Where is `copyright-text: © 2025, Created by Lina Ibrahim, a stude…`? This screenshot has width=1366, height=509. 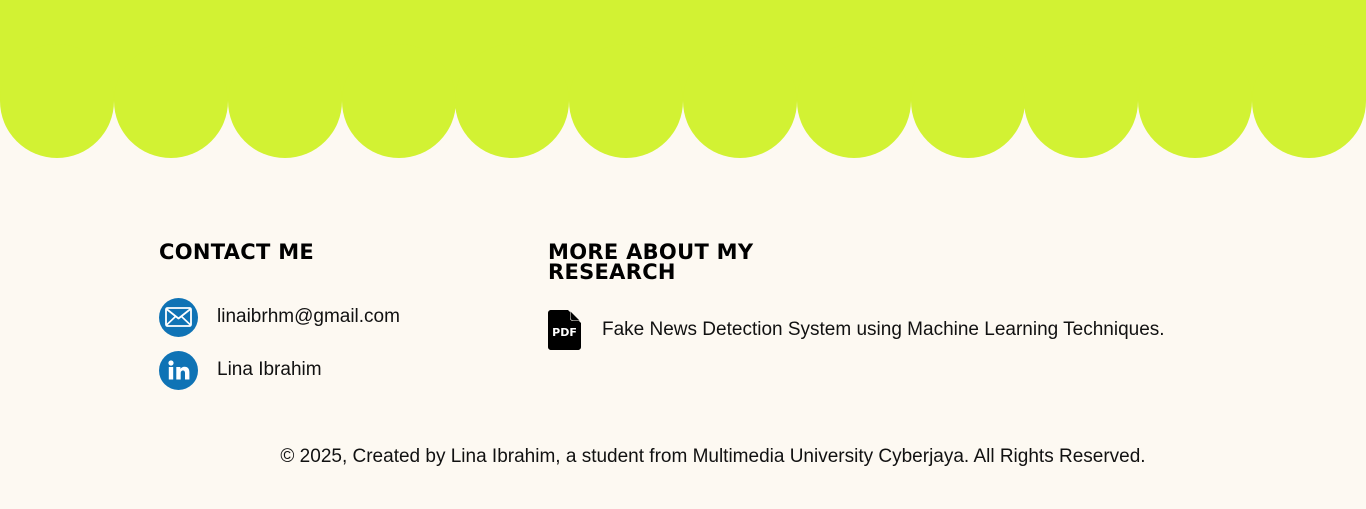
copyright-text: © 2025, Created by Lina Ibrahim, a stude… is located at coordinates (713, 456).